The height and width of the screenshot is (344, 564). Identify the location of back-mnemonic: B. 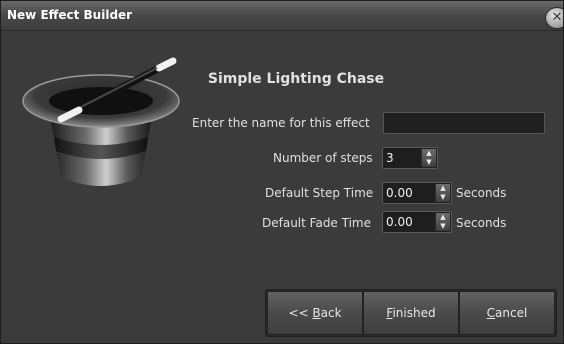
(316, 313).